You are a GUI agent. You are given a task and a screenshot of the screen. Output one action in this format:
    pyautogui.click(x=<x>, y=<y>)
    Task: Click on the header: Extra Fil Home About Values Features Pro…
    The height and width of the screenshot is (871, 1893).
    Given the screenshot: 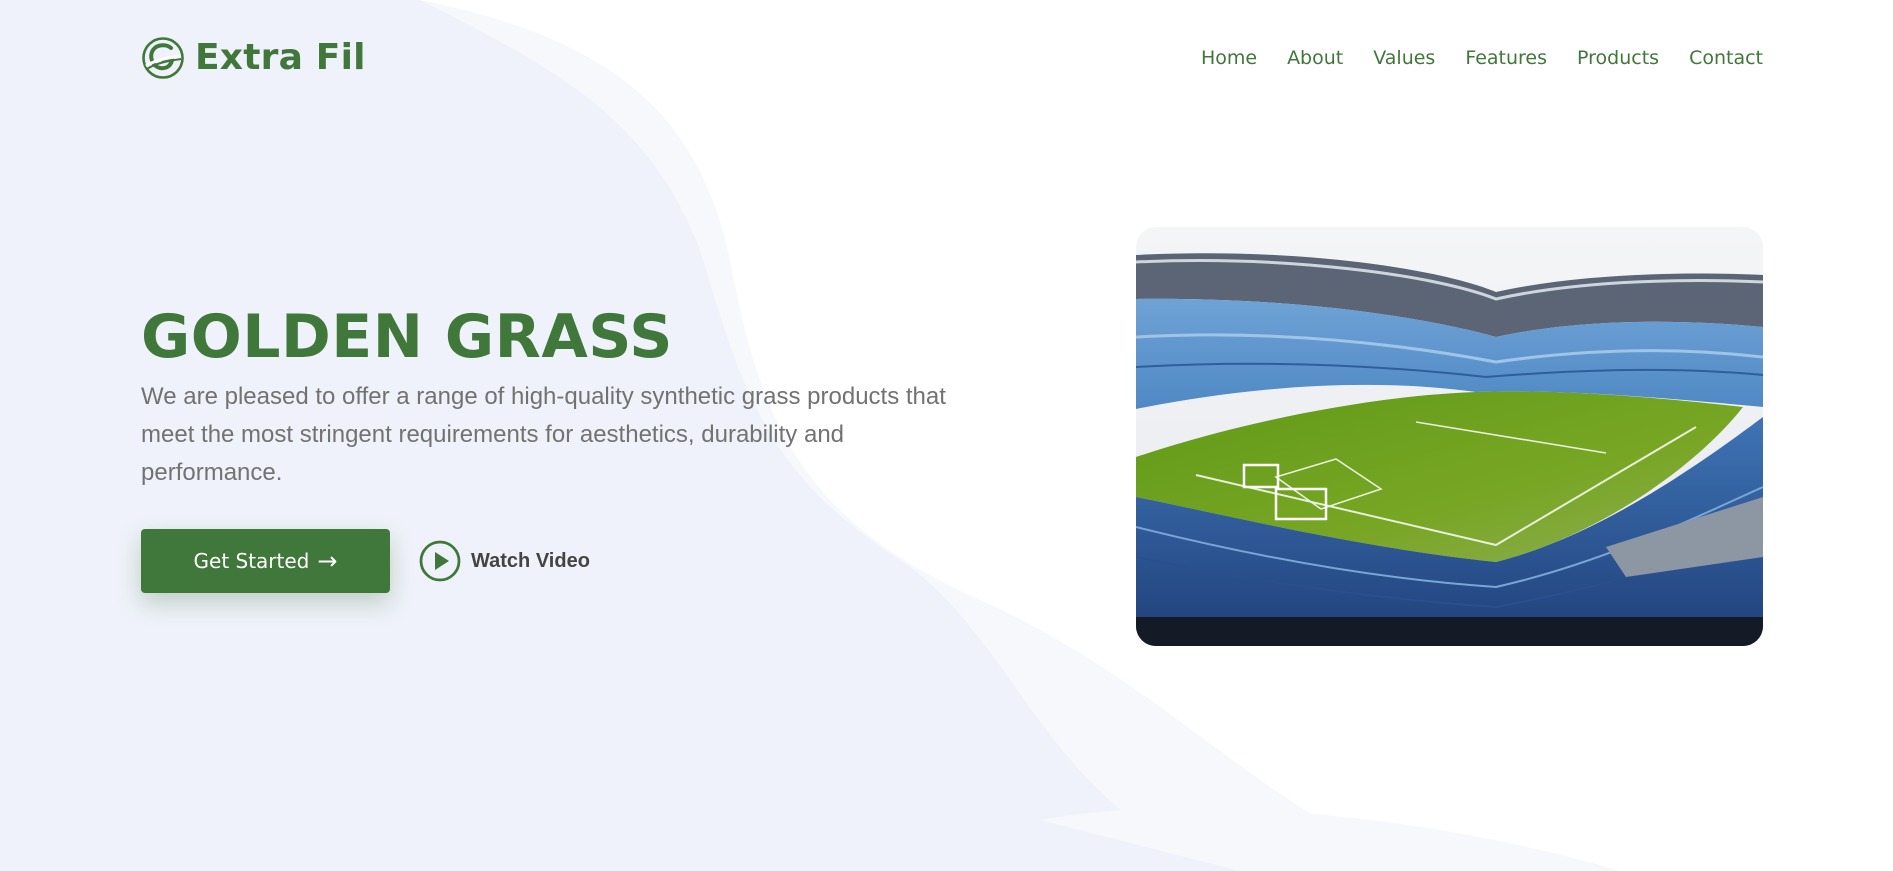 What is the action you would take?
    pyautogui.click(x=952, y=58)
    